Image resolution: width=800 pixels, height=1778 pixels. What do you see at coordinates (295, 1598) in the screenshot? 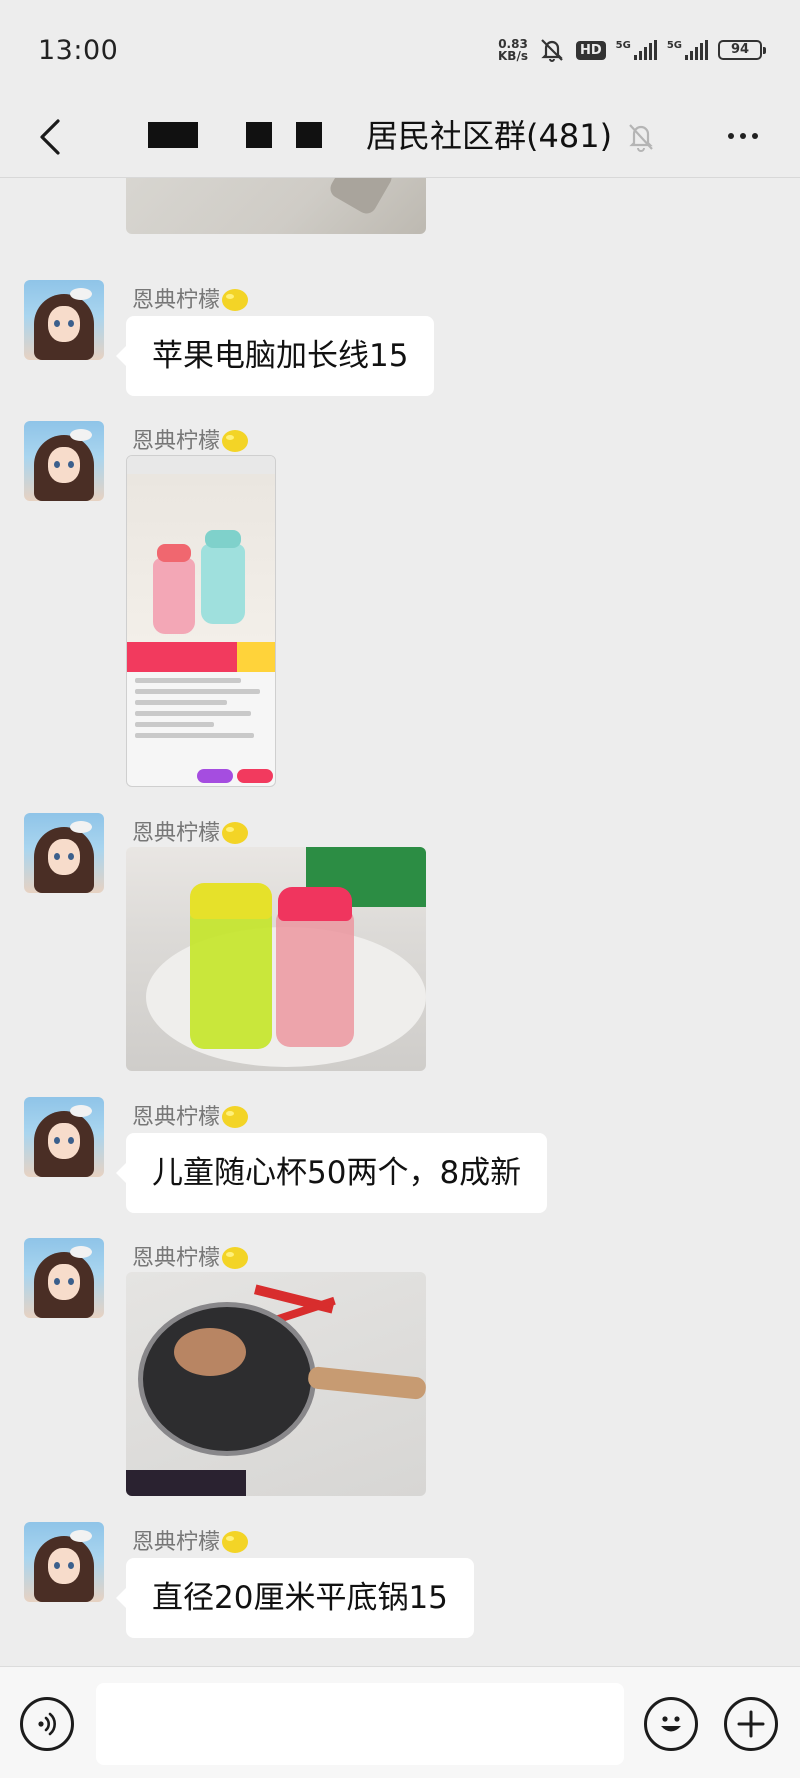
I see `text-bubble: 直径20厘米平底锅15` at bounding box center [295, 1598].